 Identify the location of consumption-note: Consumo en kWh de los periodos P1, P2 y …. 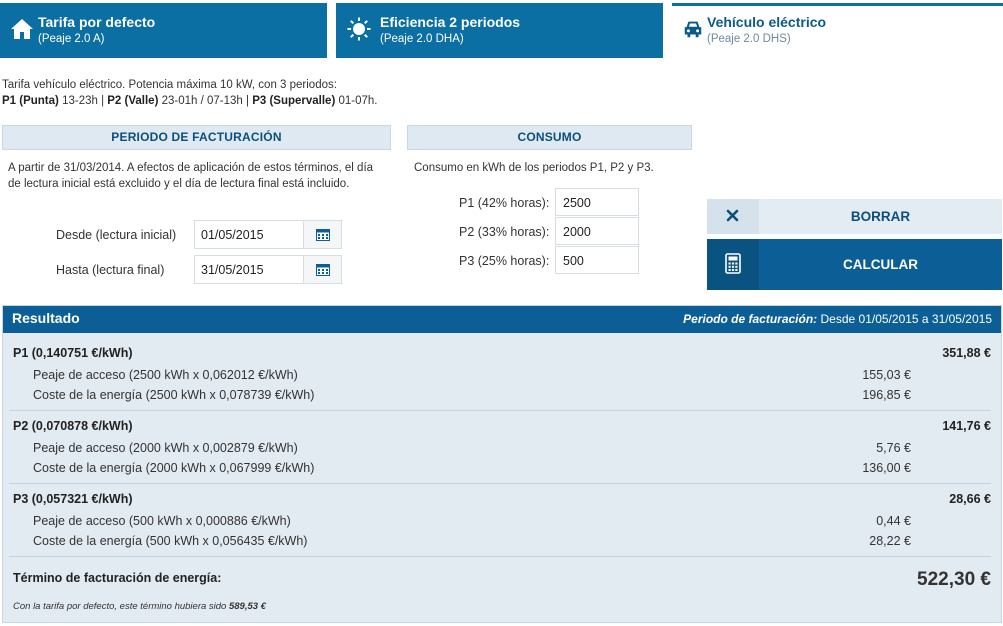
(534, 168).